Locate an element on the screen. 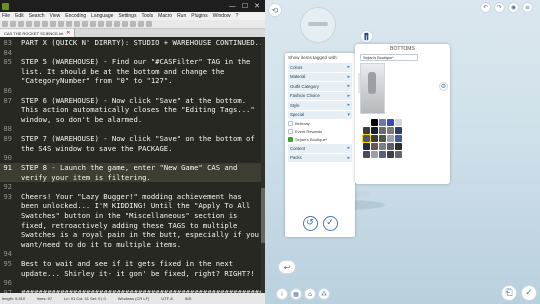 This screenshot has height=304, width=540. line-text: the S4S window to save the PACKAGE. is located at coordinates (138, 149).